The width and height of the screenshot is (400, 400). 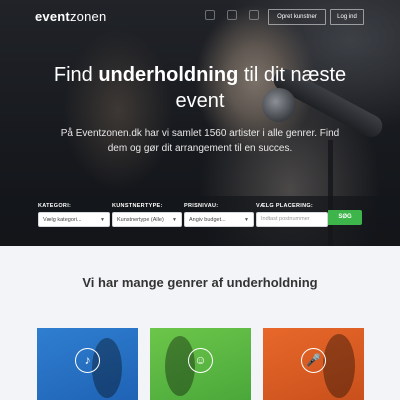 What do you see at coordinates (254, 15) in the screenshot?
I see `linkedin-icon` at bounding box center [254, 15].